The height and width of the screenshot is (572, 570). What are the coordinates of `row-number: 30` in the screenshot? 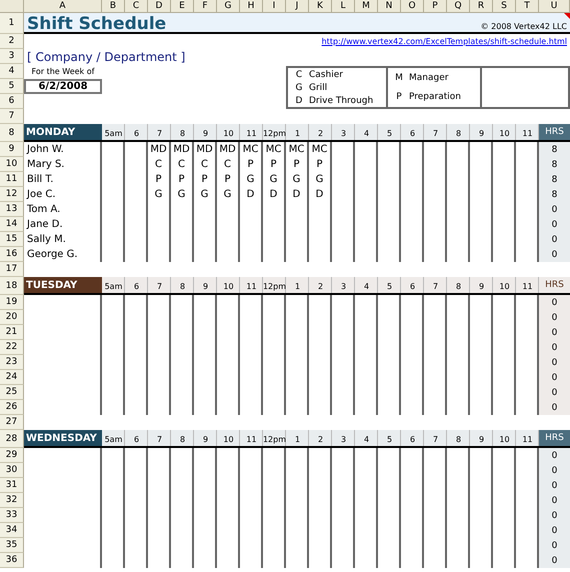 It's located at (12, 470).